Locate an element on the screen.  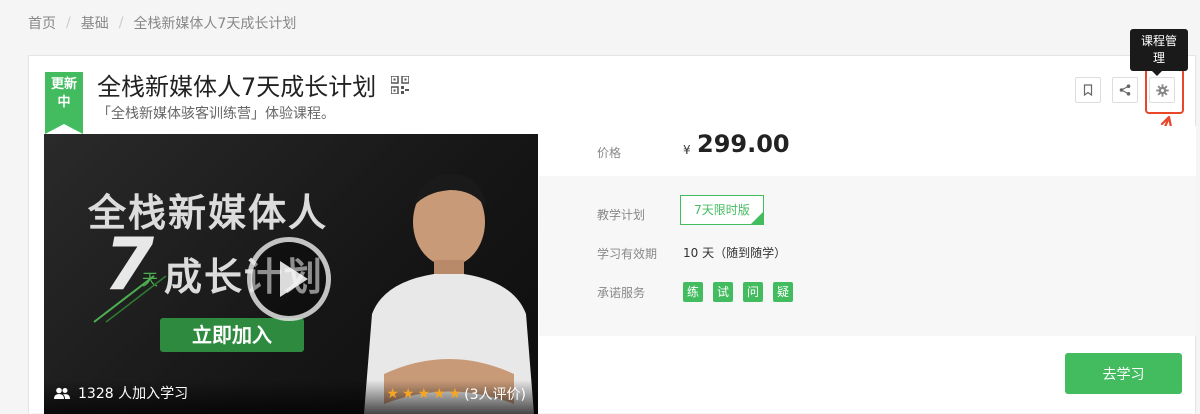
bookmark-button is located at coordinates (1088, 90).